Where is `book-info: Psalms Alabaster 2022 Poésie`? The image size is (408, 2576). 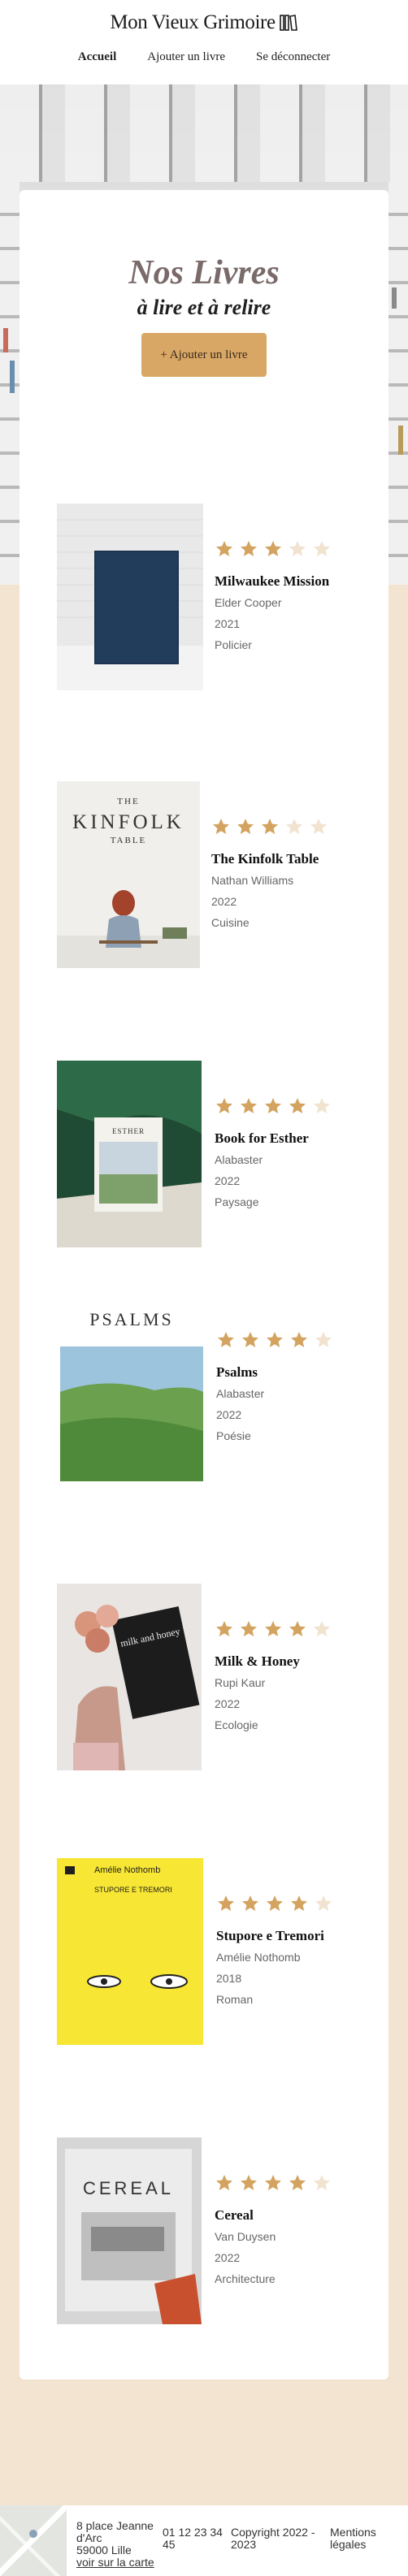
book-info: Psalms Alabaster 2022 Poésie is located at coordinates (298, 1386).